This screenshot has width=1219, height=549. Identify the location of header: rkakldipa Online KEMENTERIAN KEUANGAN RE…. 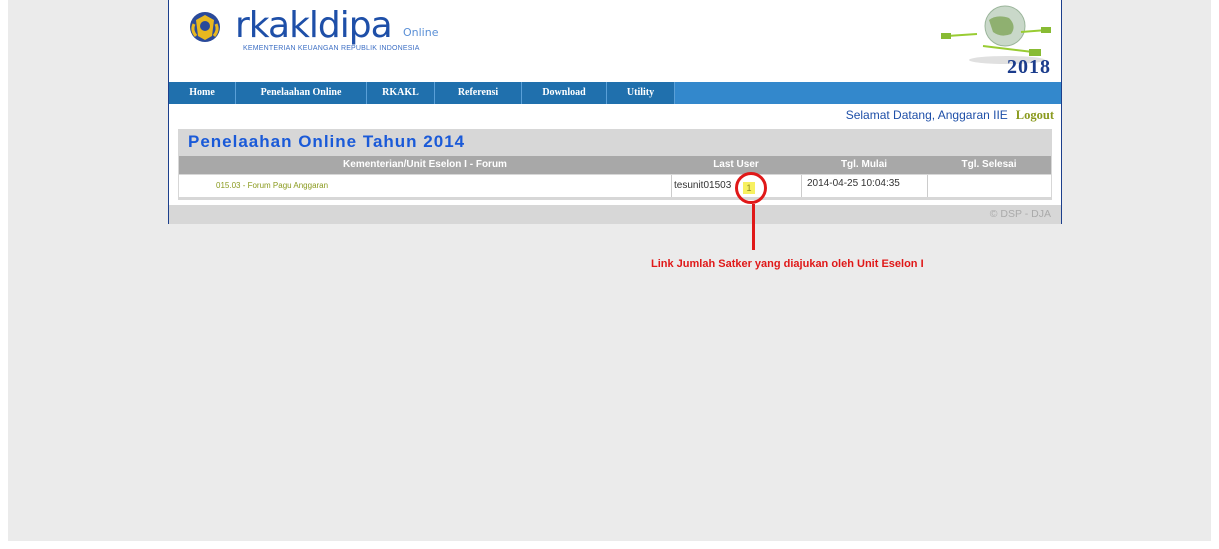
(615, 41).